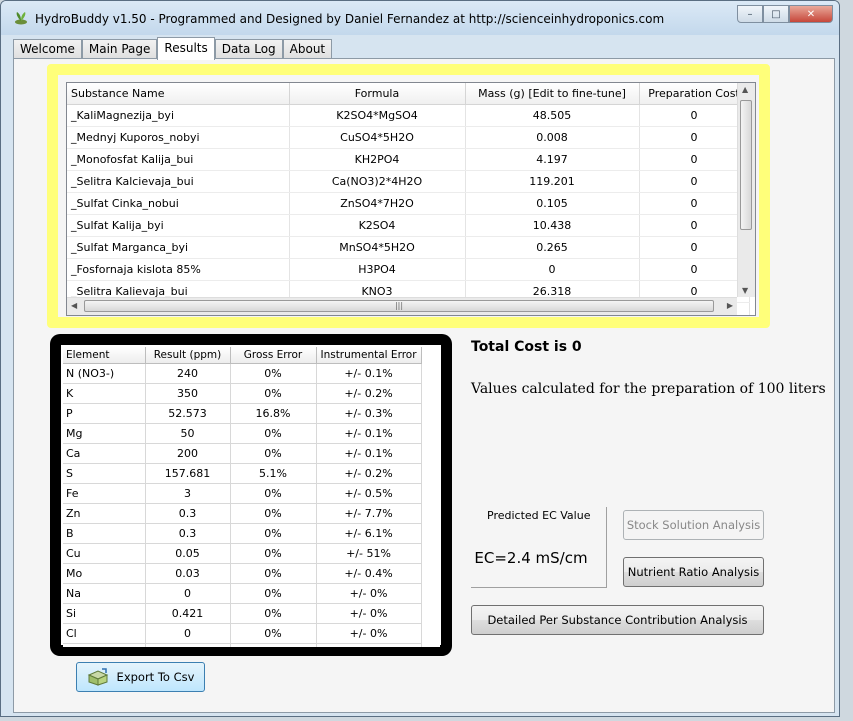 This screenshot has height=721, width=853. I want to click on element-row: B 0.3 0% +/- 6.1%, so click(242, 533).